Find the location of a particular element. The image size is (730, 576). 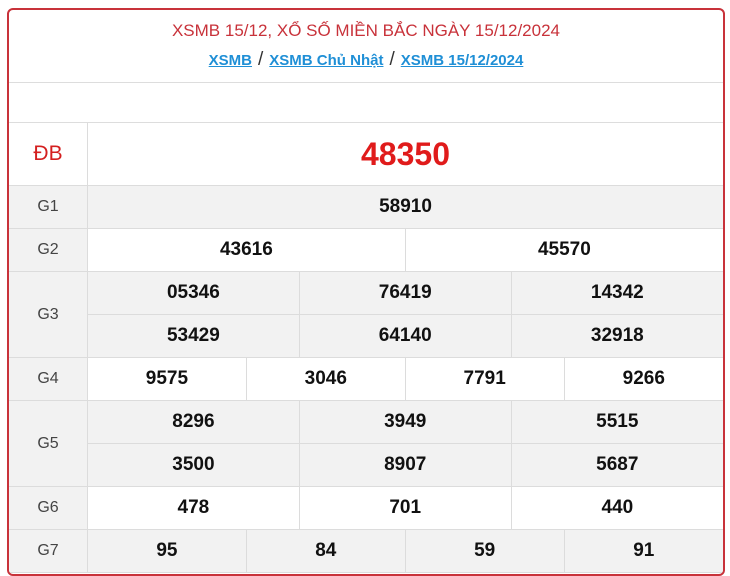

prize-label-g5: G5 is located at coordinates (48, 443).